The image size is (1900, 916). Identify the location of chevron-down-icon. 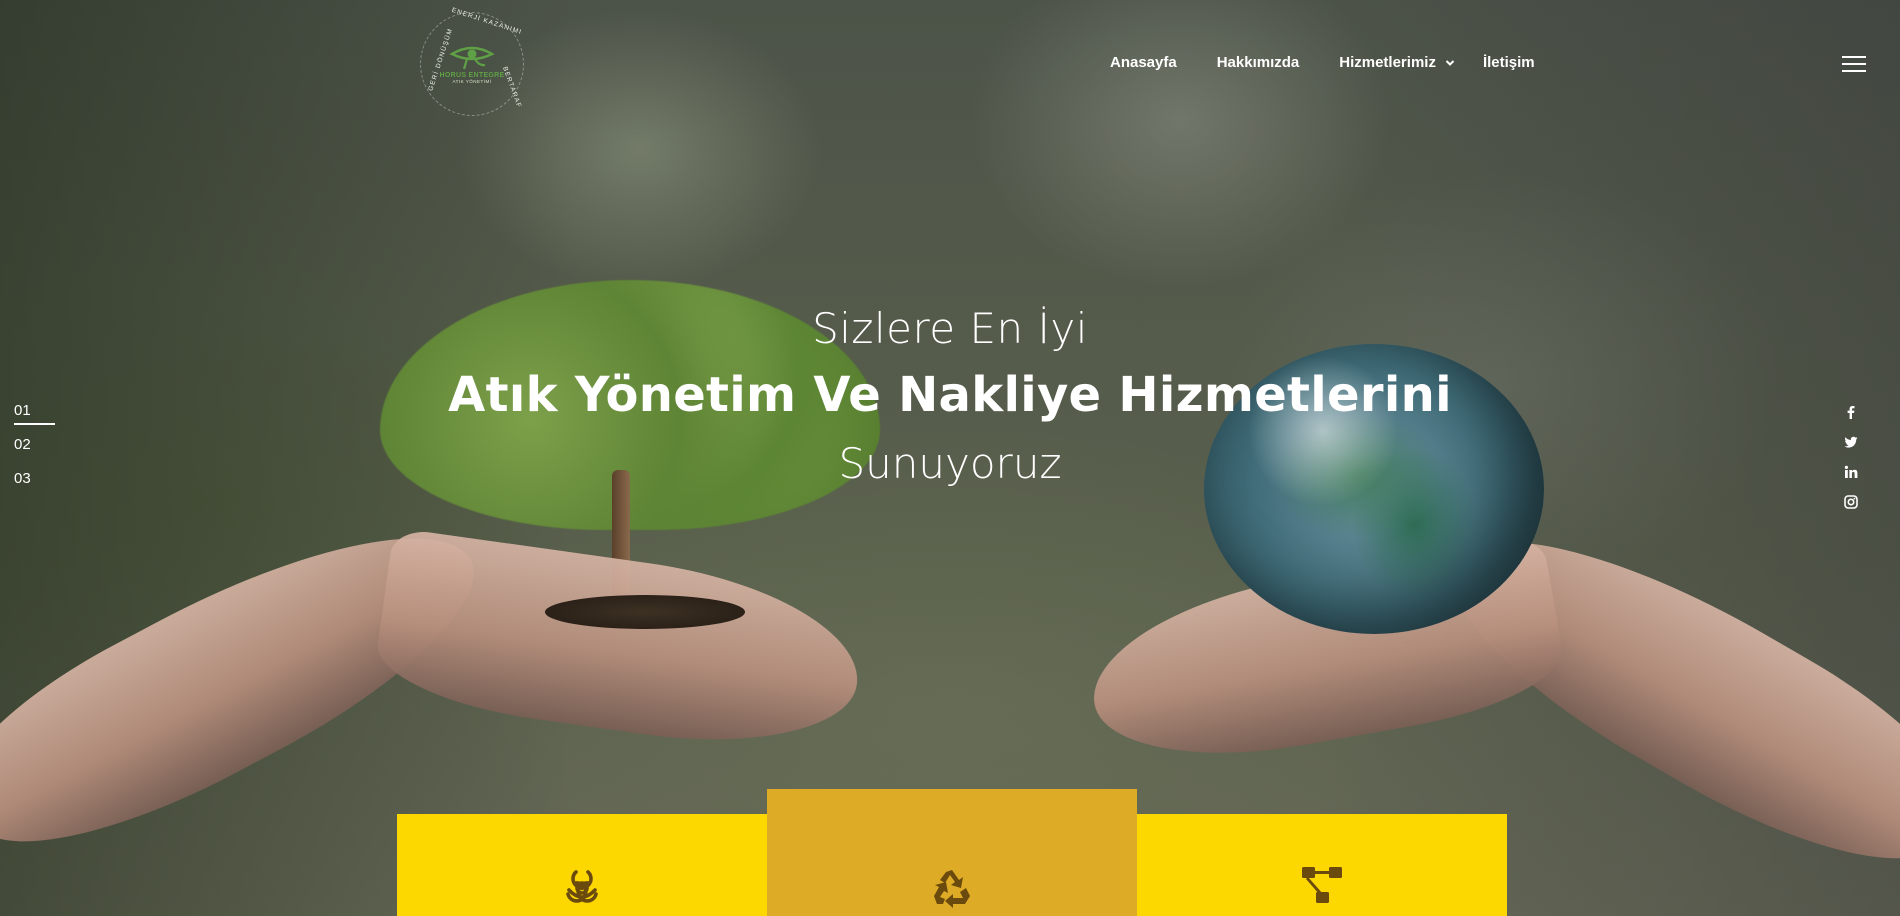
(1450, 62).